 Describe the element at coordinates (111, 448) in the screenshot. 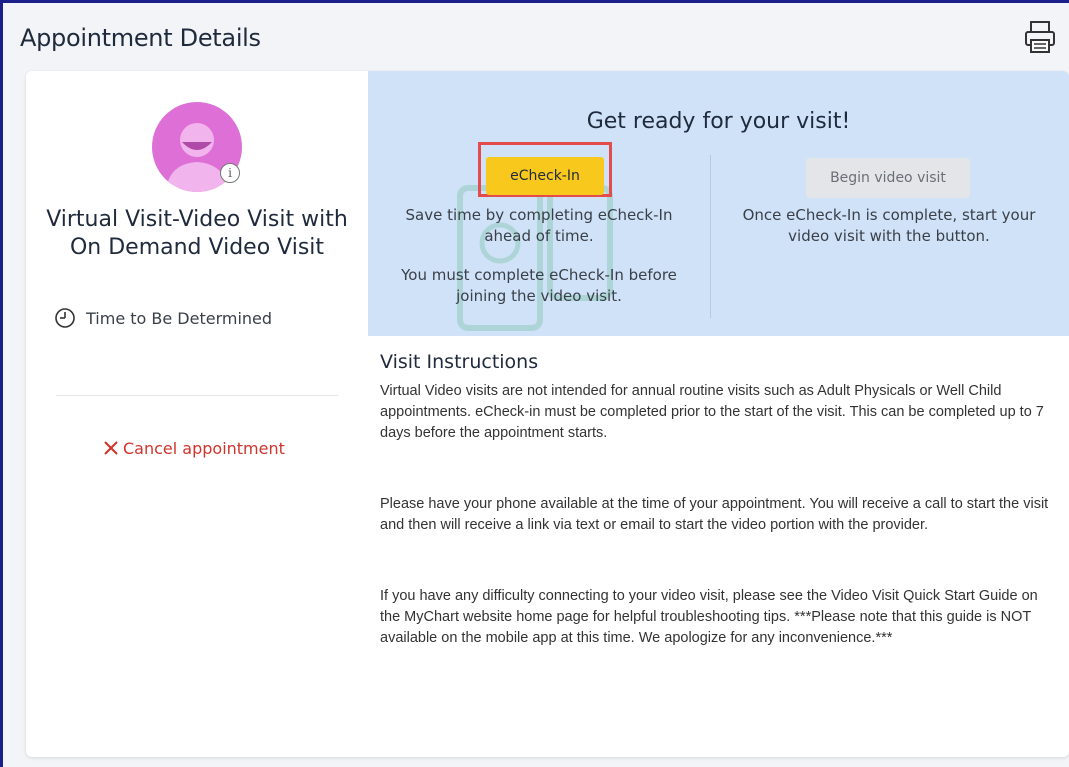

I see `close-icon` at that location.